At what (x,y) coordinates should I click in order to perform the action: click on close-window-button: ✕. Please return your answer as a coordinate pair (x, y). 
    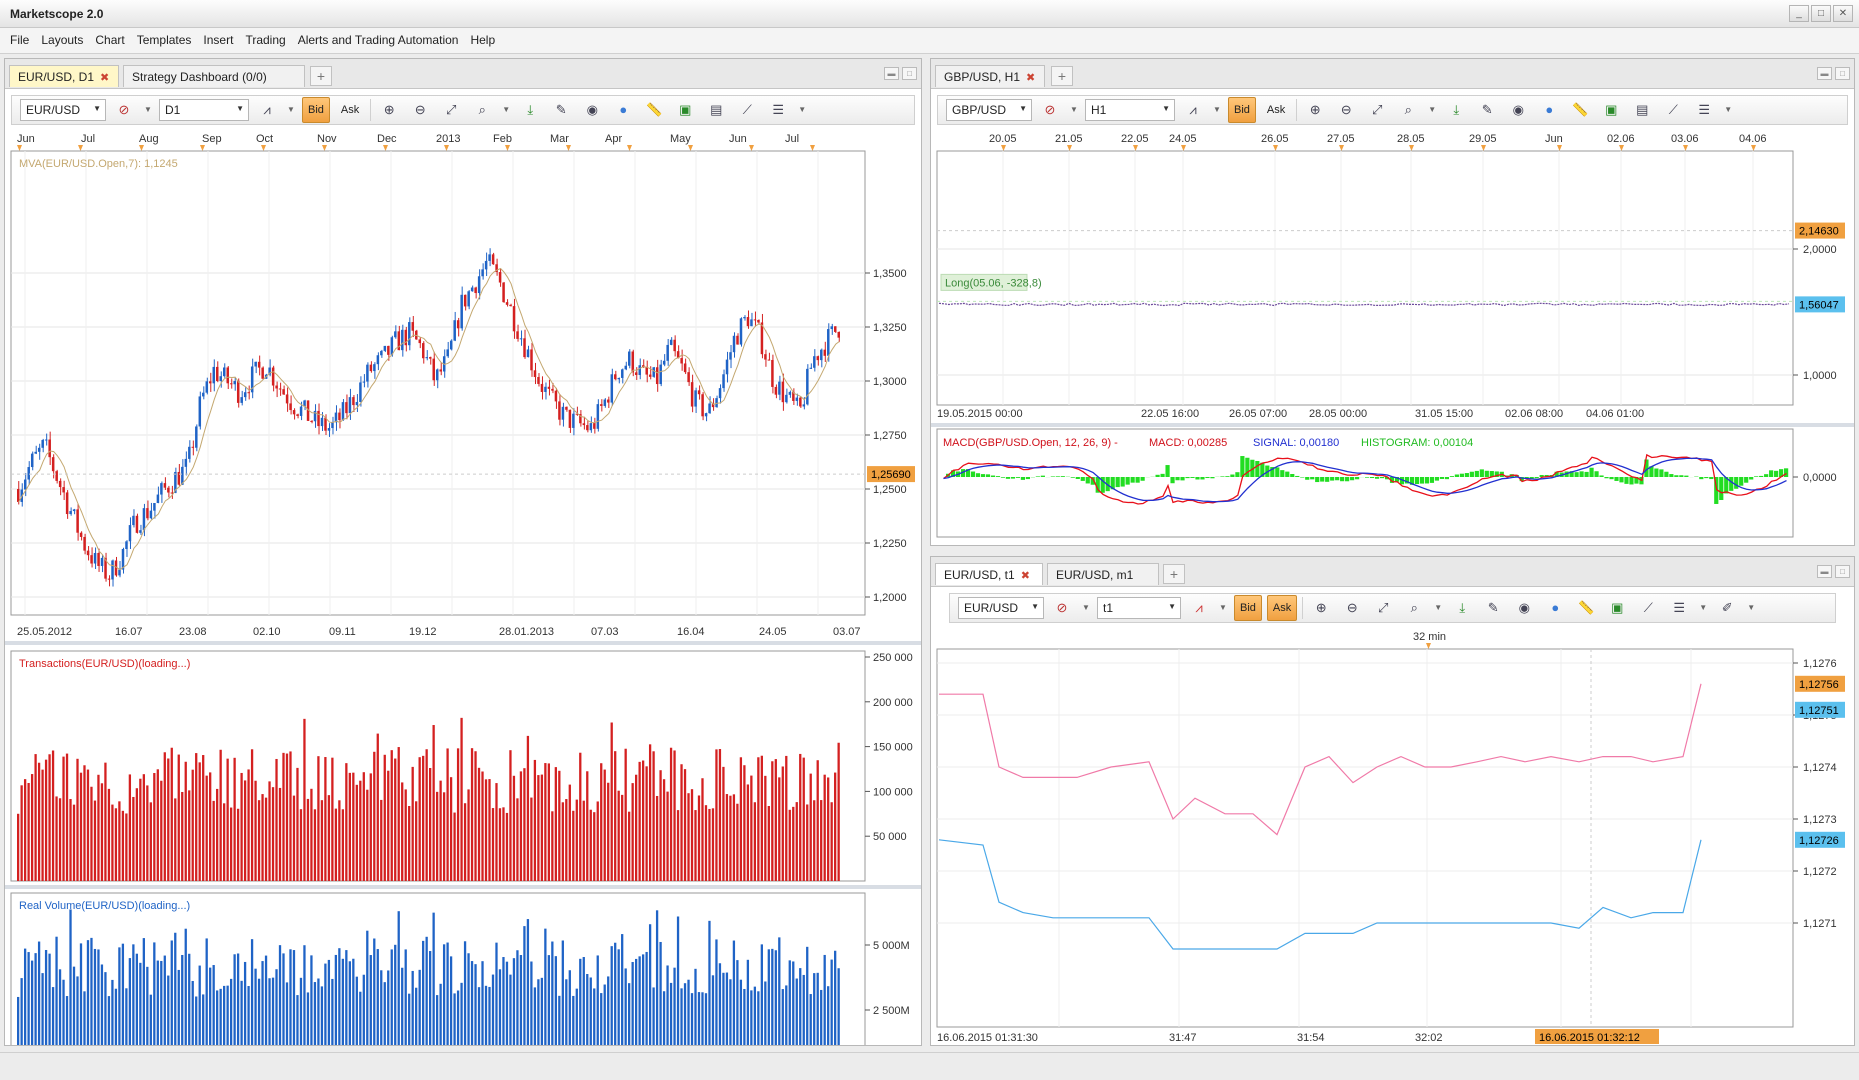
    Looking at the image, I should click on (1843, 13).